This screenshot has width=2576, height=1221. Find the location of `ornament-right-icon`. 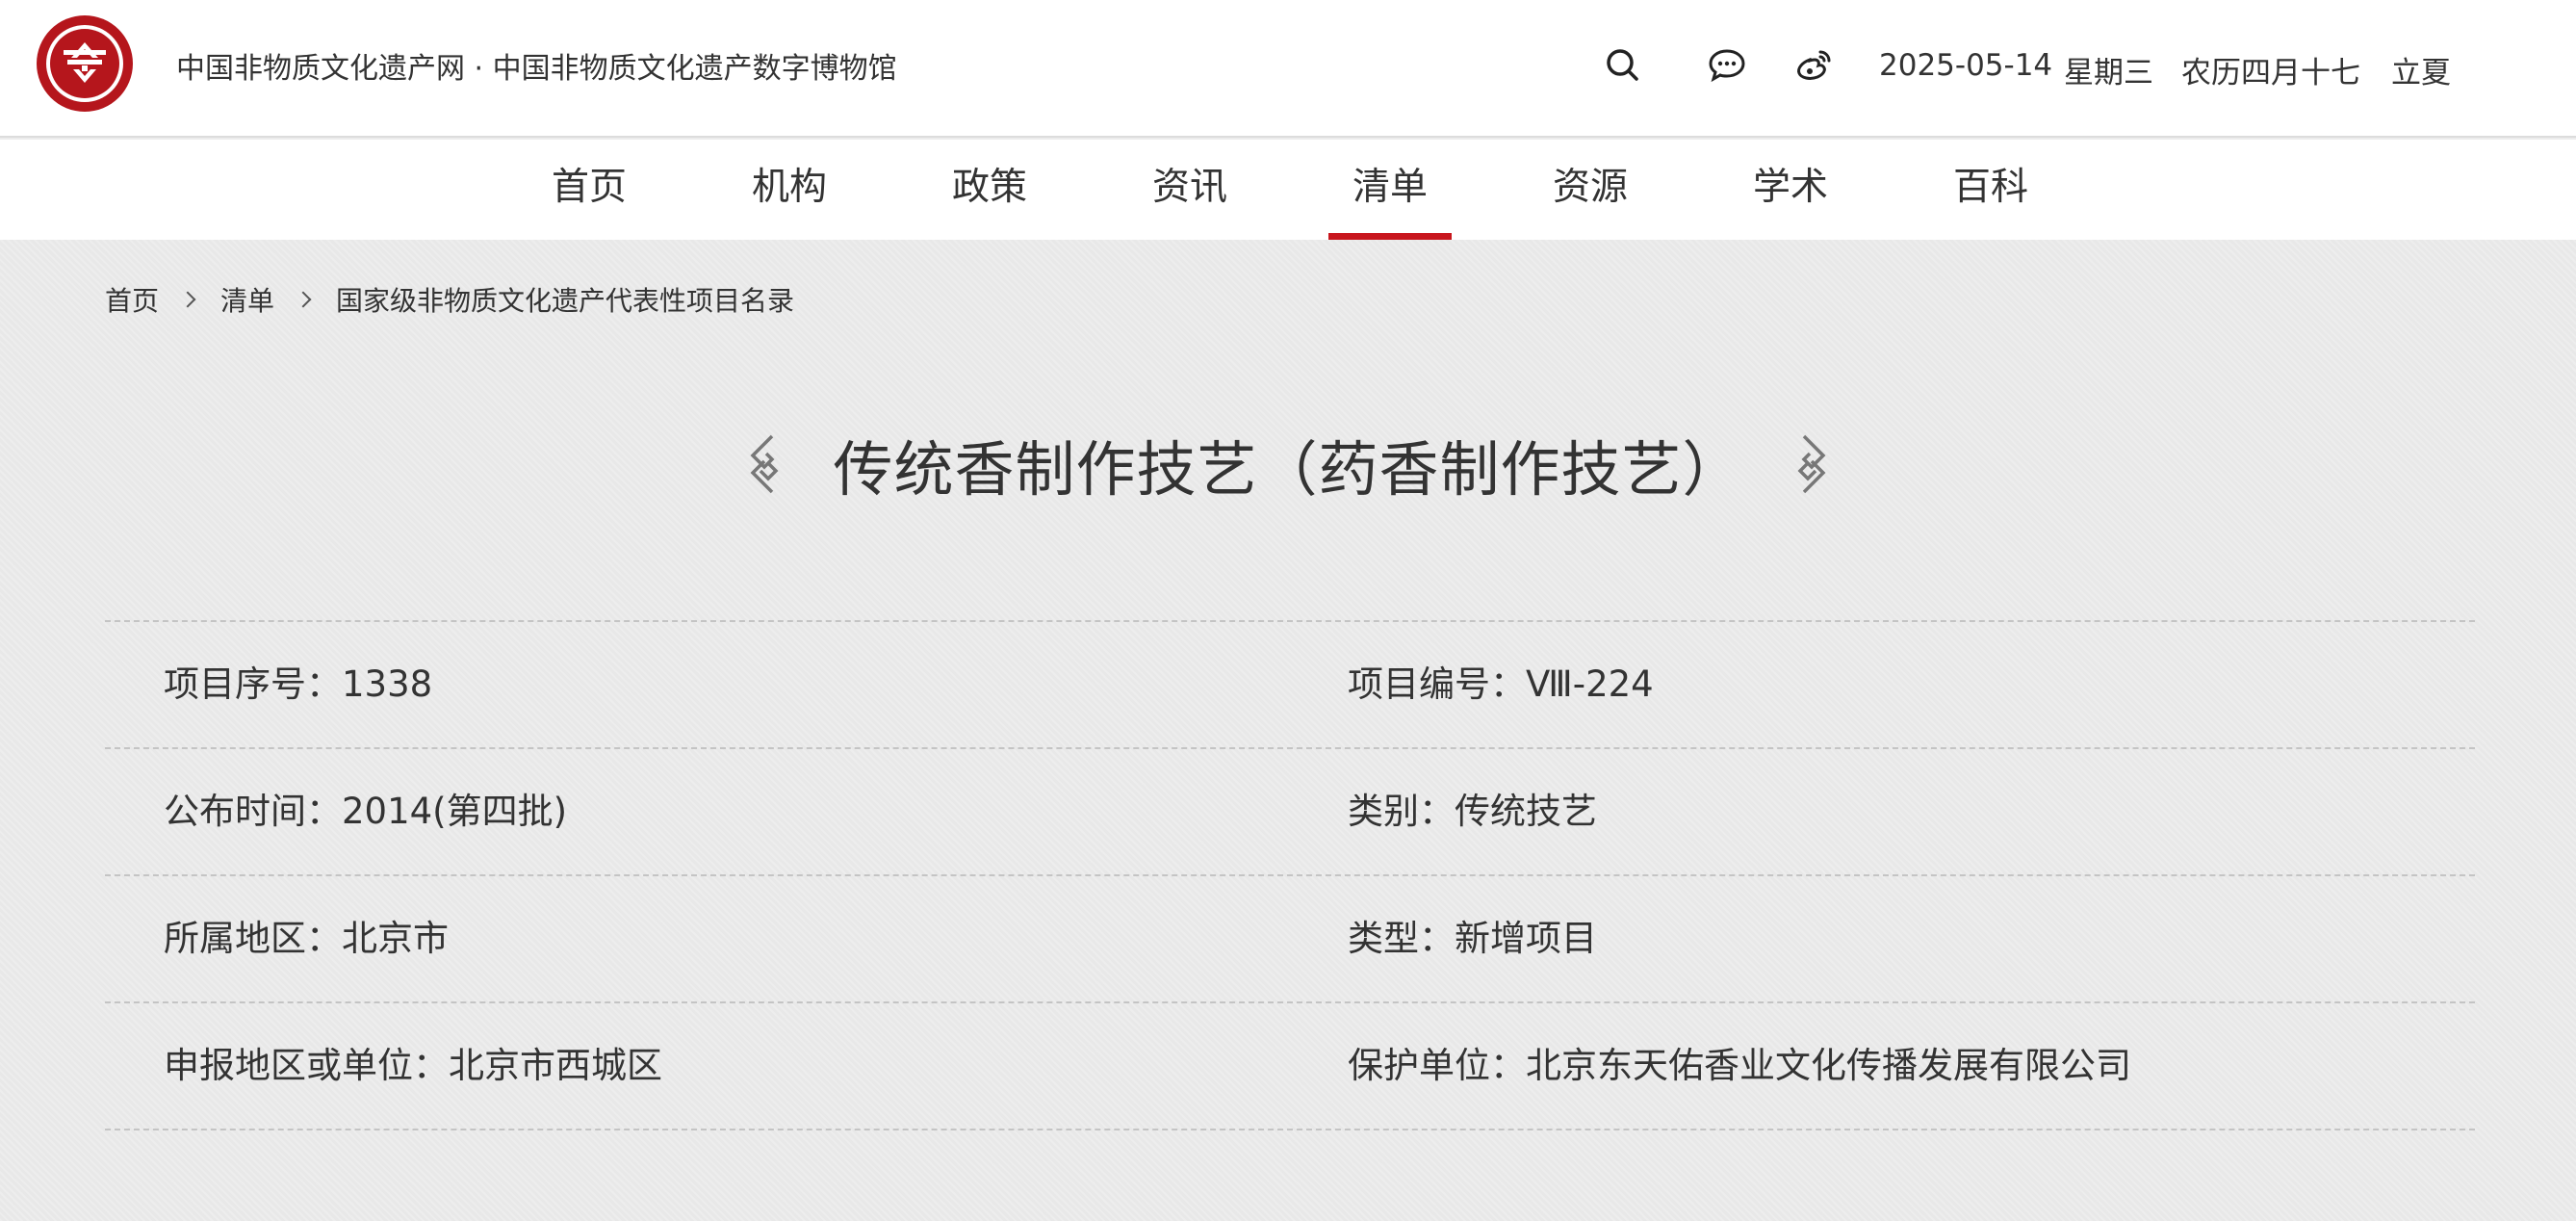

ornament-right-icon is located at coordinates (1811, 464).